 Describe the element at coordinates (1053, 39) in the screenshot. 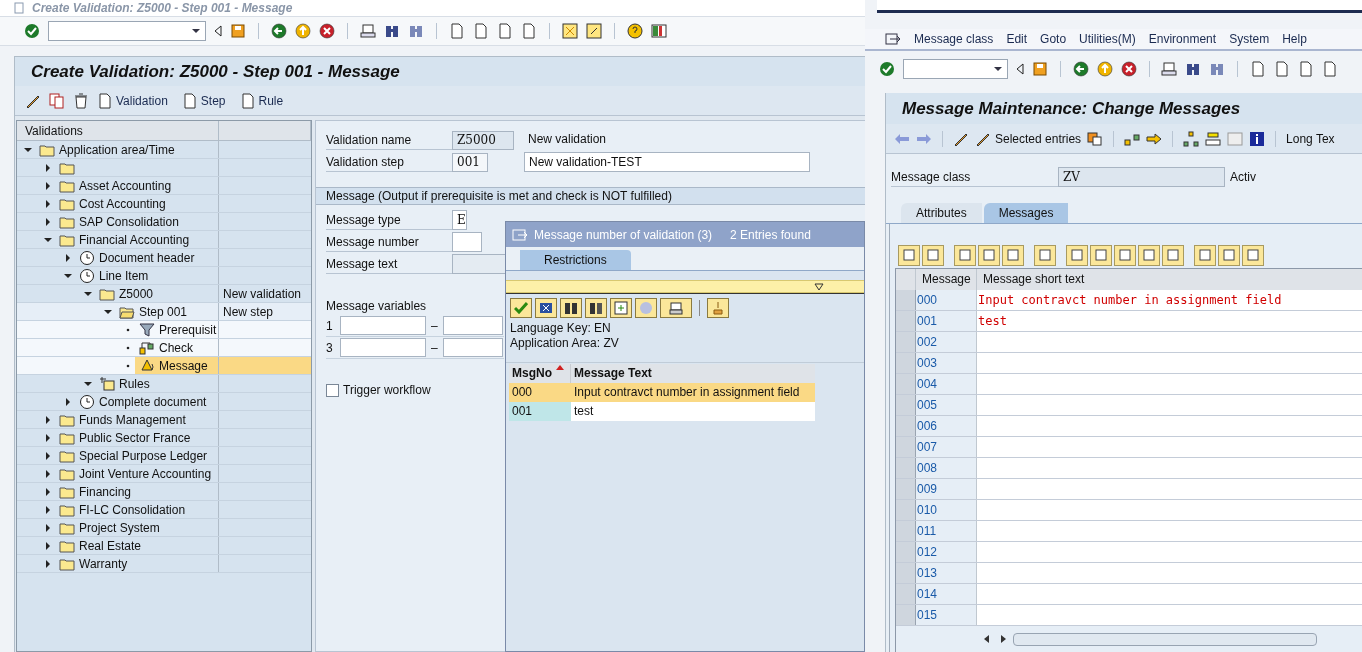

I see `menu-item: Goto` at that location.